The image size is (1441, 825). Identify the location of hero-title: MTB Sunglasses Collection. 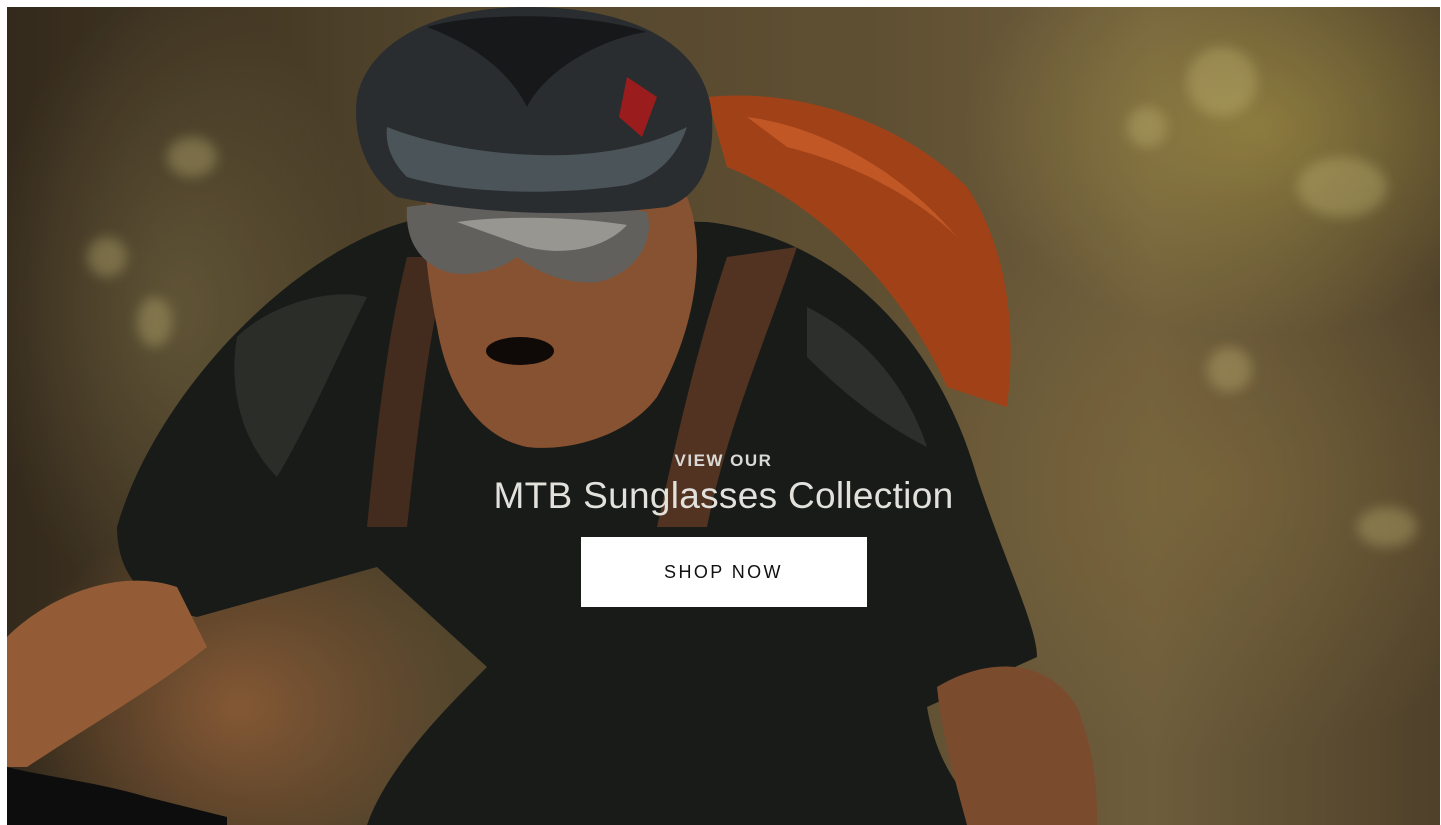
(723, 495).